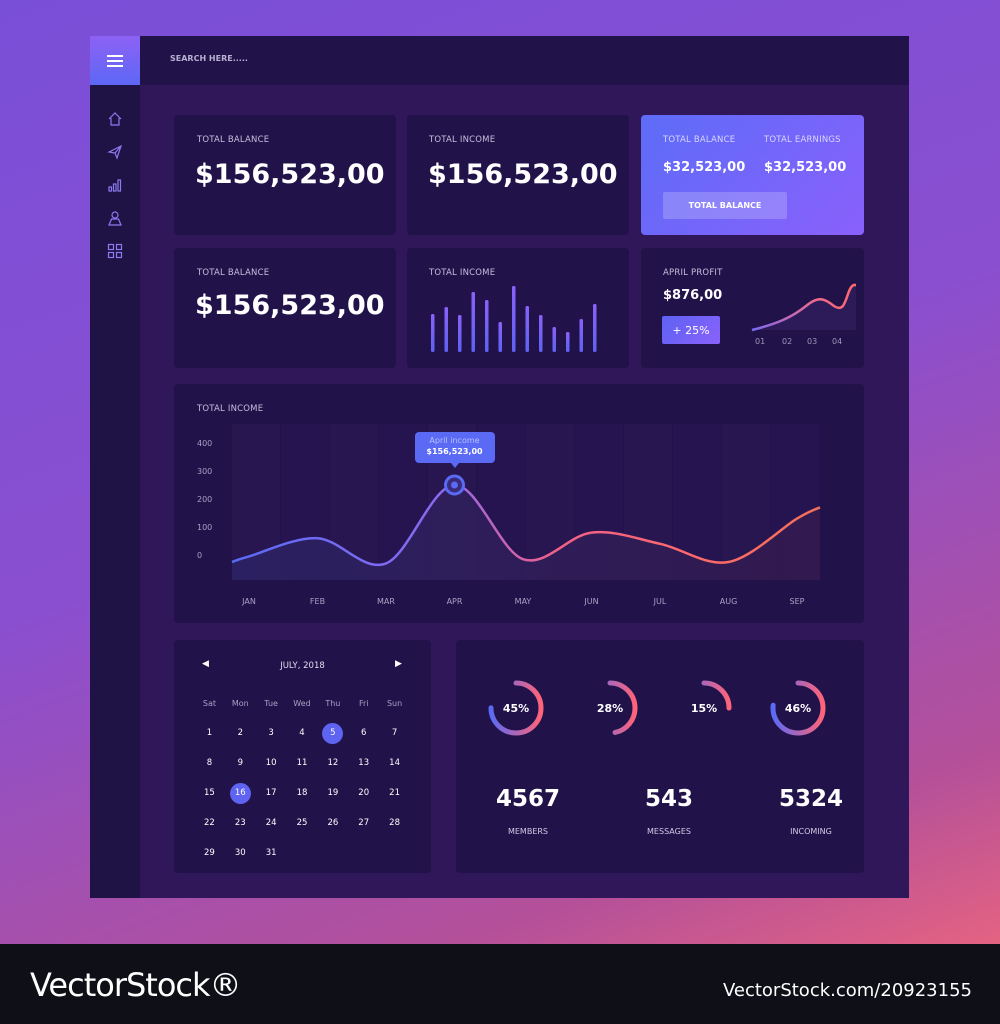 The width and height of the screenshot is (1000, 1024). What do you see at coordinates (837, 341) in the screenshot?
I see `x-label: 04` at bounding box center [837, 341].